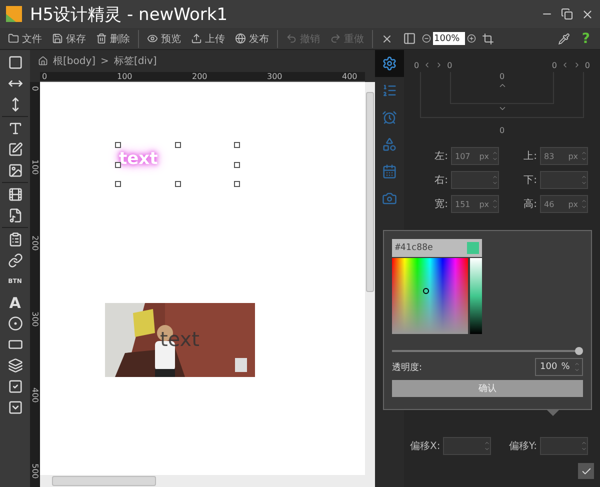 This screenshot has width=600, height=487. What do you see at coordinates (15, 149) in the screenshot?
I see `edit-icon` at bounding box center [15, 149].